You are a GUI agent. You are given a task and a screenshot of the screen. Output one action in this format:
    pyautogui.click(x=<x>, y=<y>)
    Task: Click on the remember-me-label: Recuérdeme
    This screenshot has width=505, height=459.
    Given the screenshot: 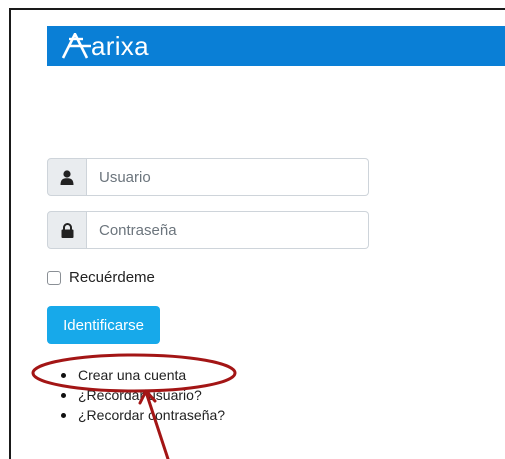 What is the action you would take?
    pyautogui.click(x=112, y=277)
    